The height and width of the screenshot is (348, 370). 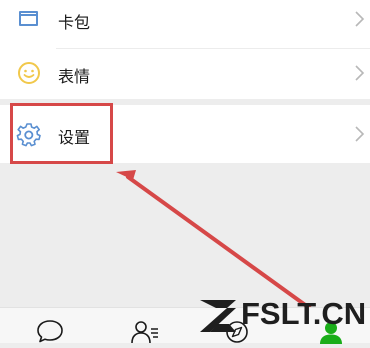 I want to click on contacts-tab-icon, so click(x=145, y=331).